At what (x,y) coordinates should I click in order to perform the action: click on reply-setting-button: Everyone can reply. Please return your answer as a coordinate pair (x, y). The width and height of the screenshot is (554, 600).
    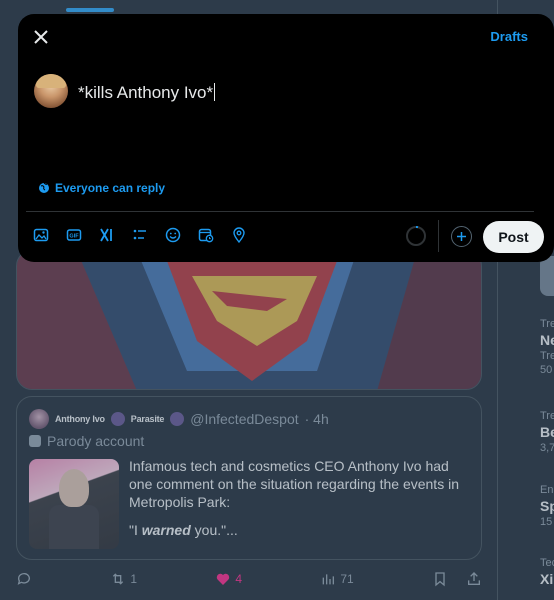
    Looking at the image, I should click on (101, 188).